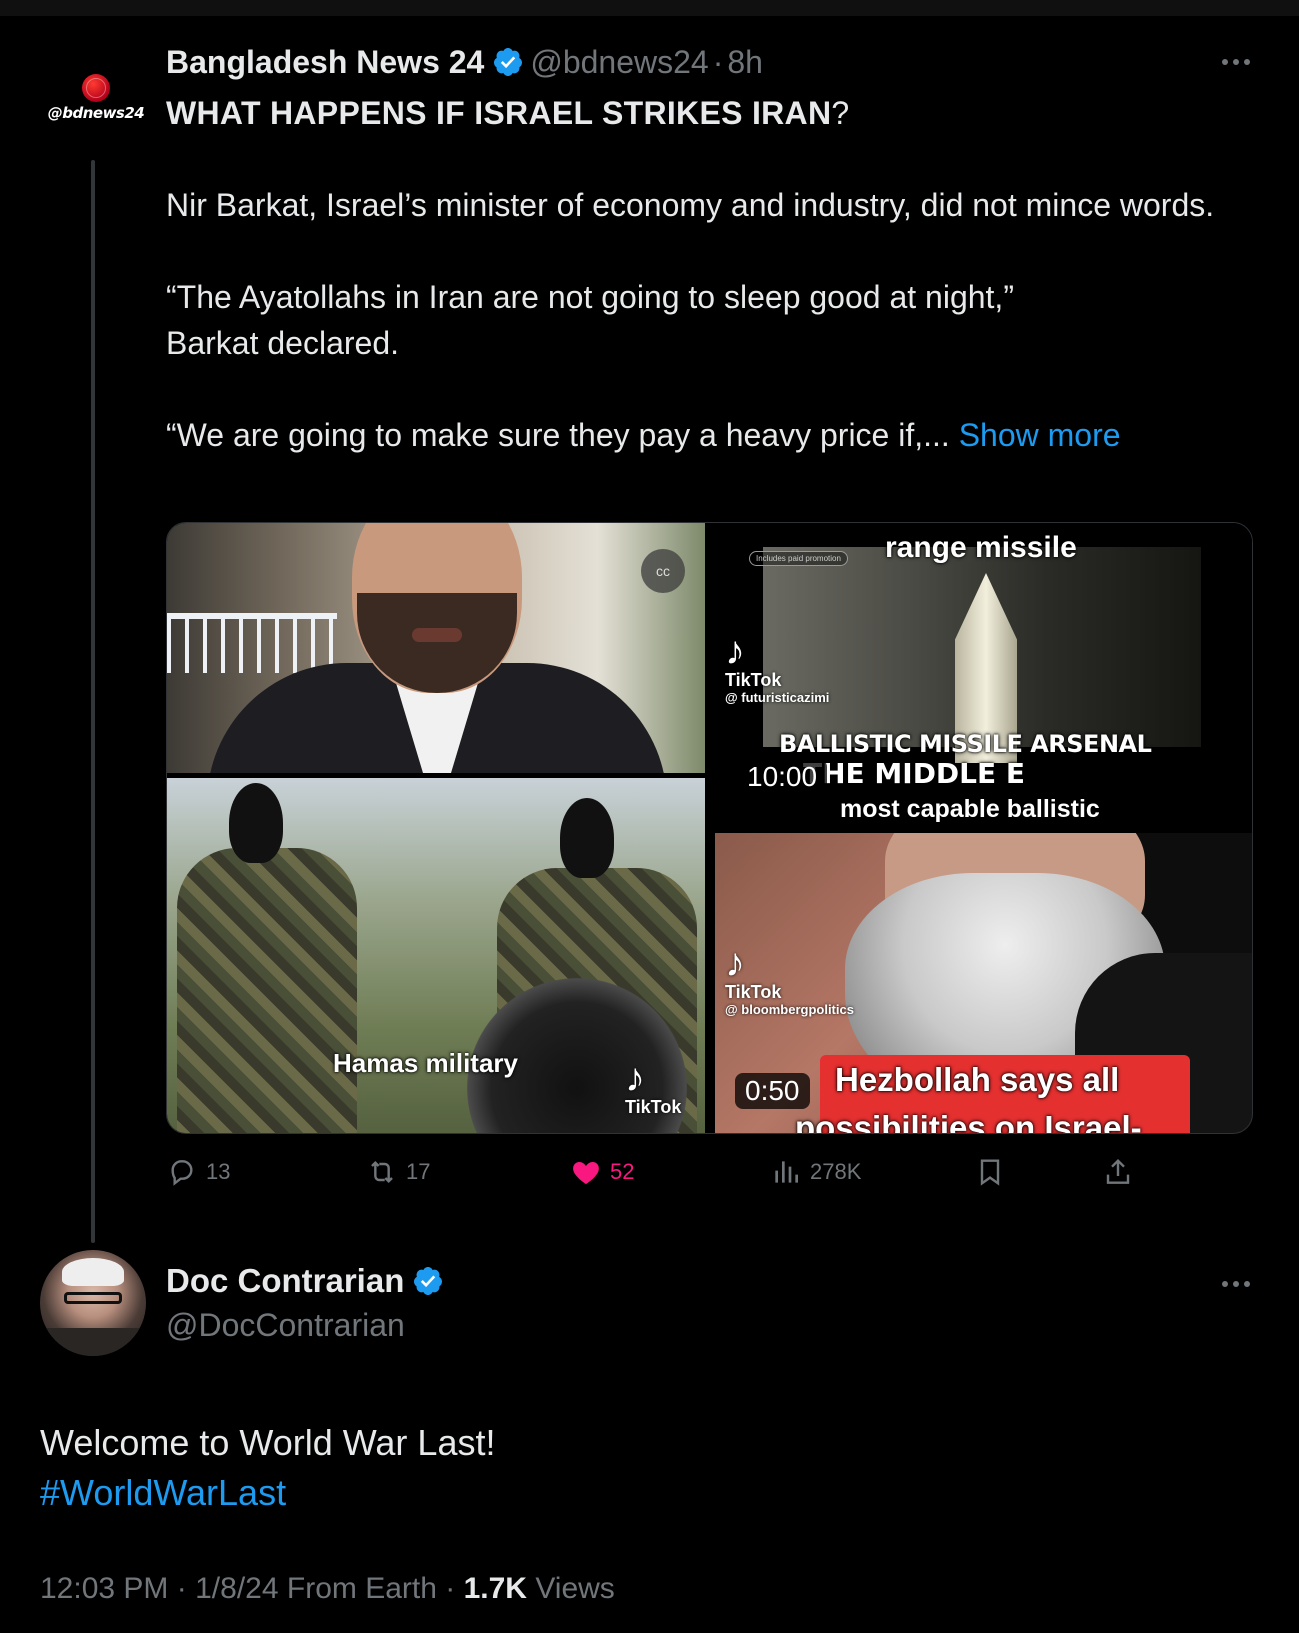 The height and width of the screenshot is (1633, 1299). What do you see at coordinates (437, 635) in the screenshot?
I see `mouth` at bounding box center [437, 635].